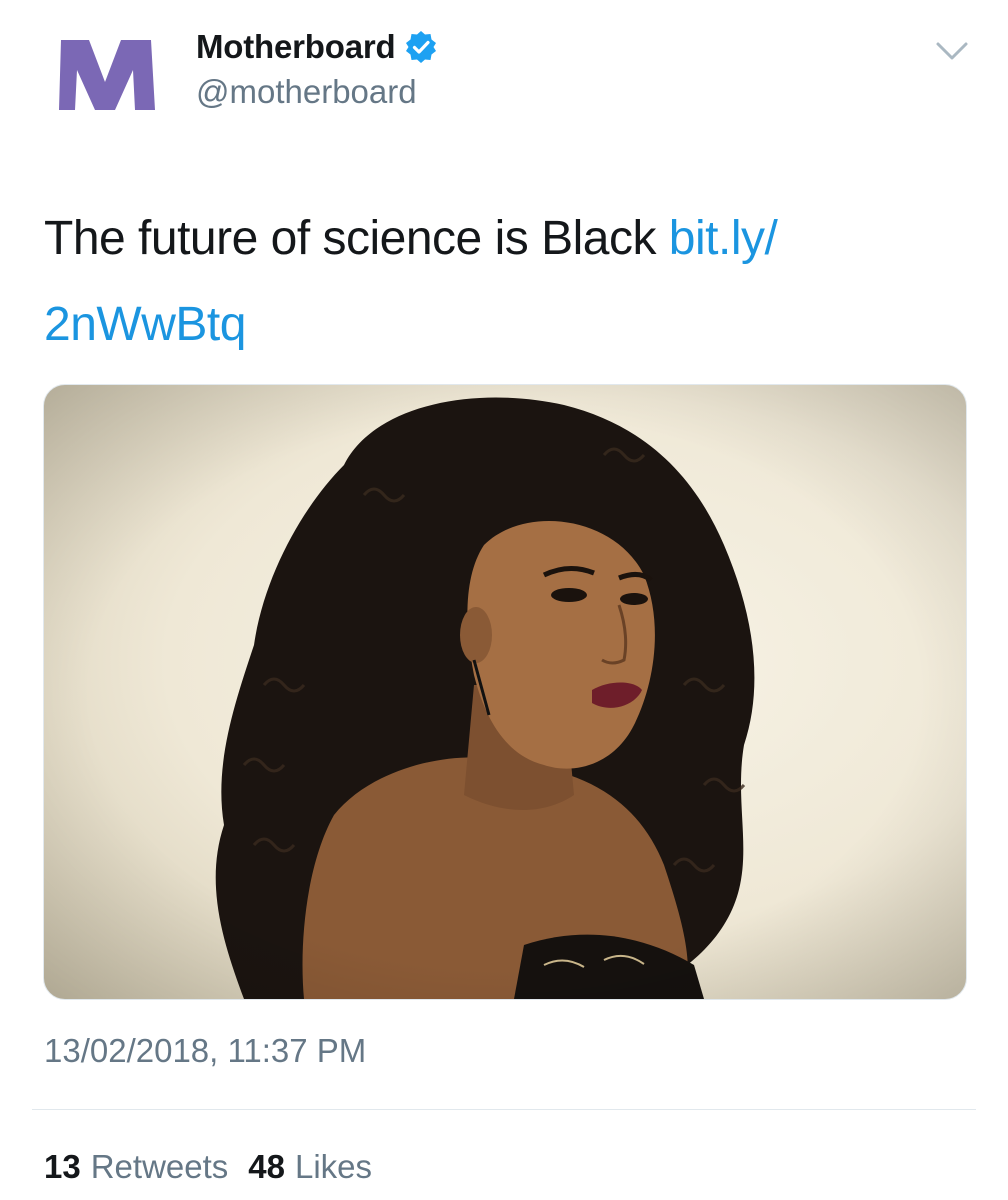 The width and height of the screenshot is (1008, 1200). Describe the element at coordinates (952, 51) in the screenshot. I see `chevron-down-icon` at that location.